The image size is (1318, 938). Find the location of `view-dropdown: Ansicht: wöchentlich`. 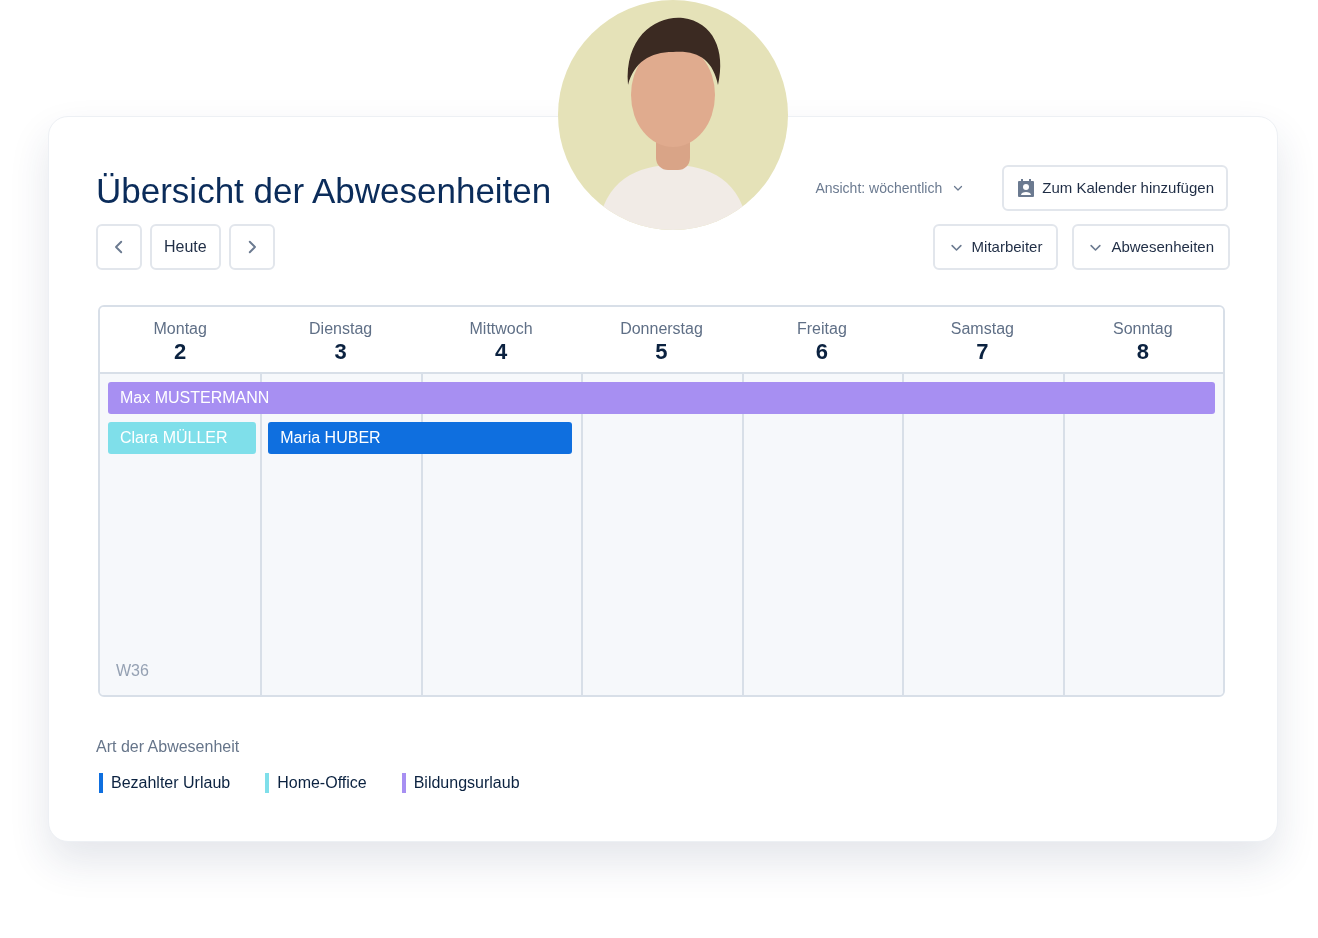

view-dropdown: Ansicht: wöchentlich is located at coordinates (890, 188).